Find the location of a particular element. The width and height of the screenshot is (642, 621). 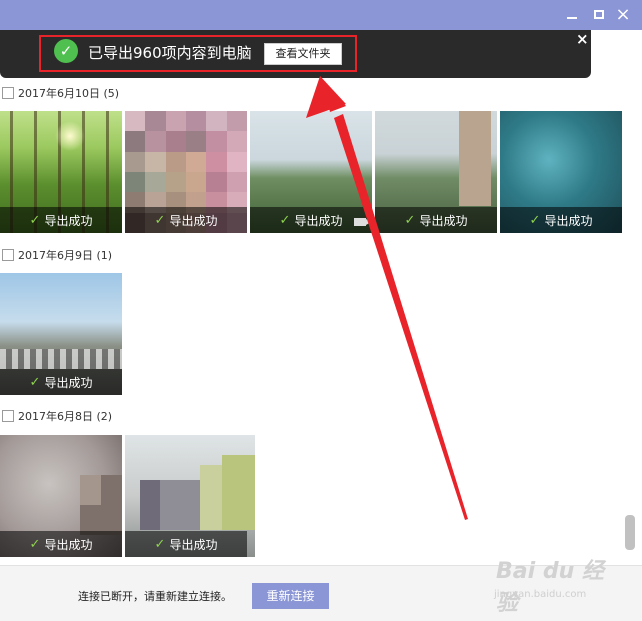

maximize-icon is located at coordinates (599, 14).